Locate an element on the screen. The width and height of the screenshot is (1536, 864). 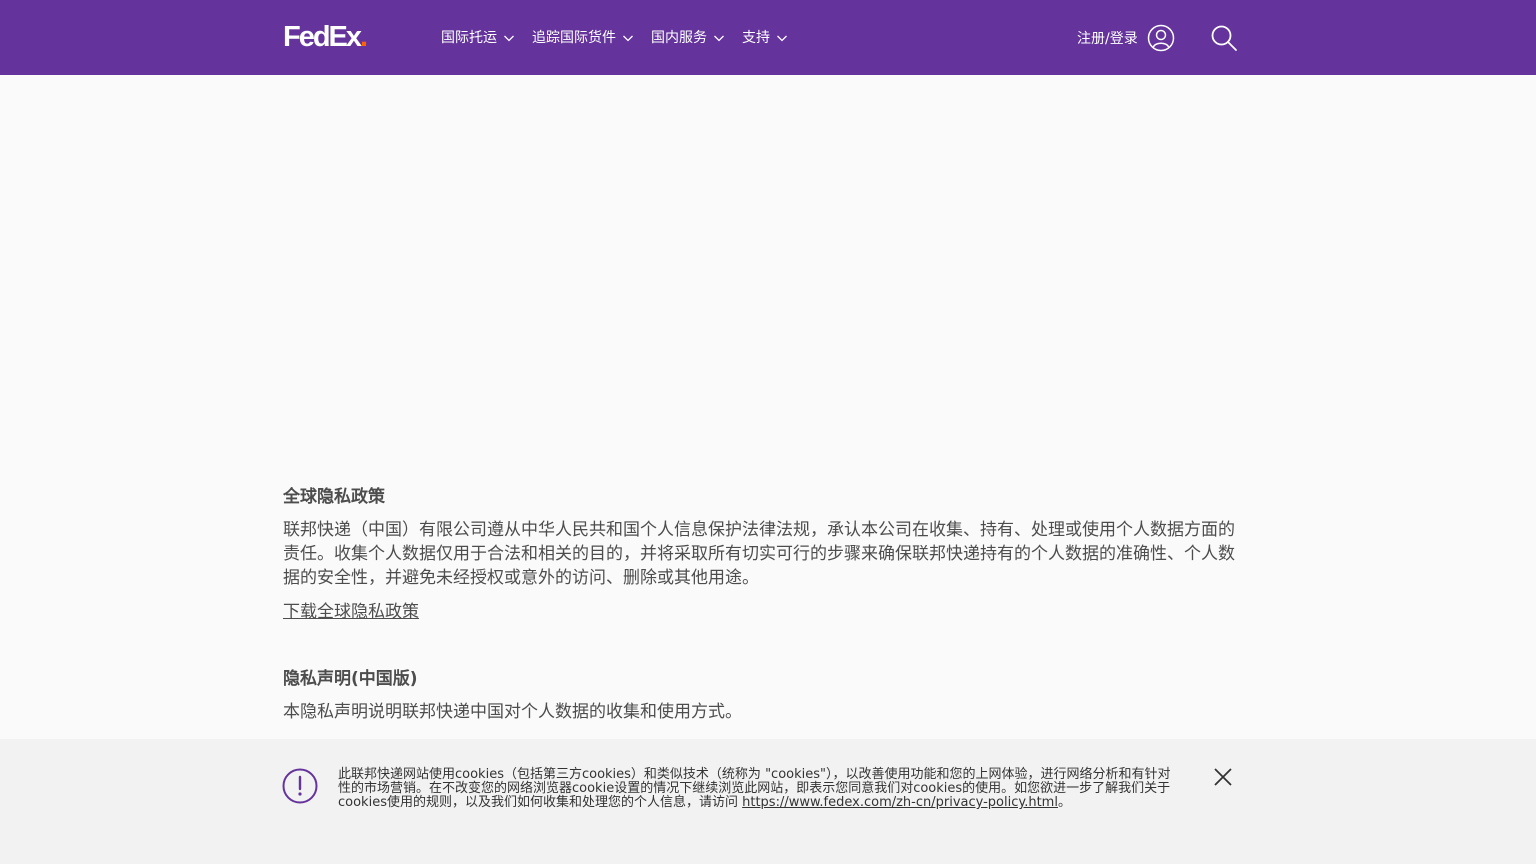
site-header: FedEx. 国际托运 追踪国际货件 国内服务 支持 注册/登录 is located at coordinates (768, 37).